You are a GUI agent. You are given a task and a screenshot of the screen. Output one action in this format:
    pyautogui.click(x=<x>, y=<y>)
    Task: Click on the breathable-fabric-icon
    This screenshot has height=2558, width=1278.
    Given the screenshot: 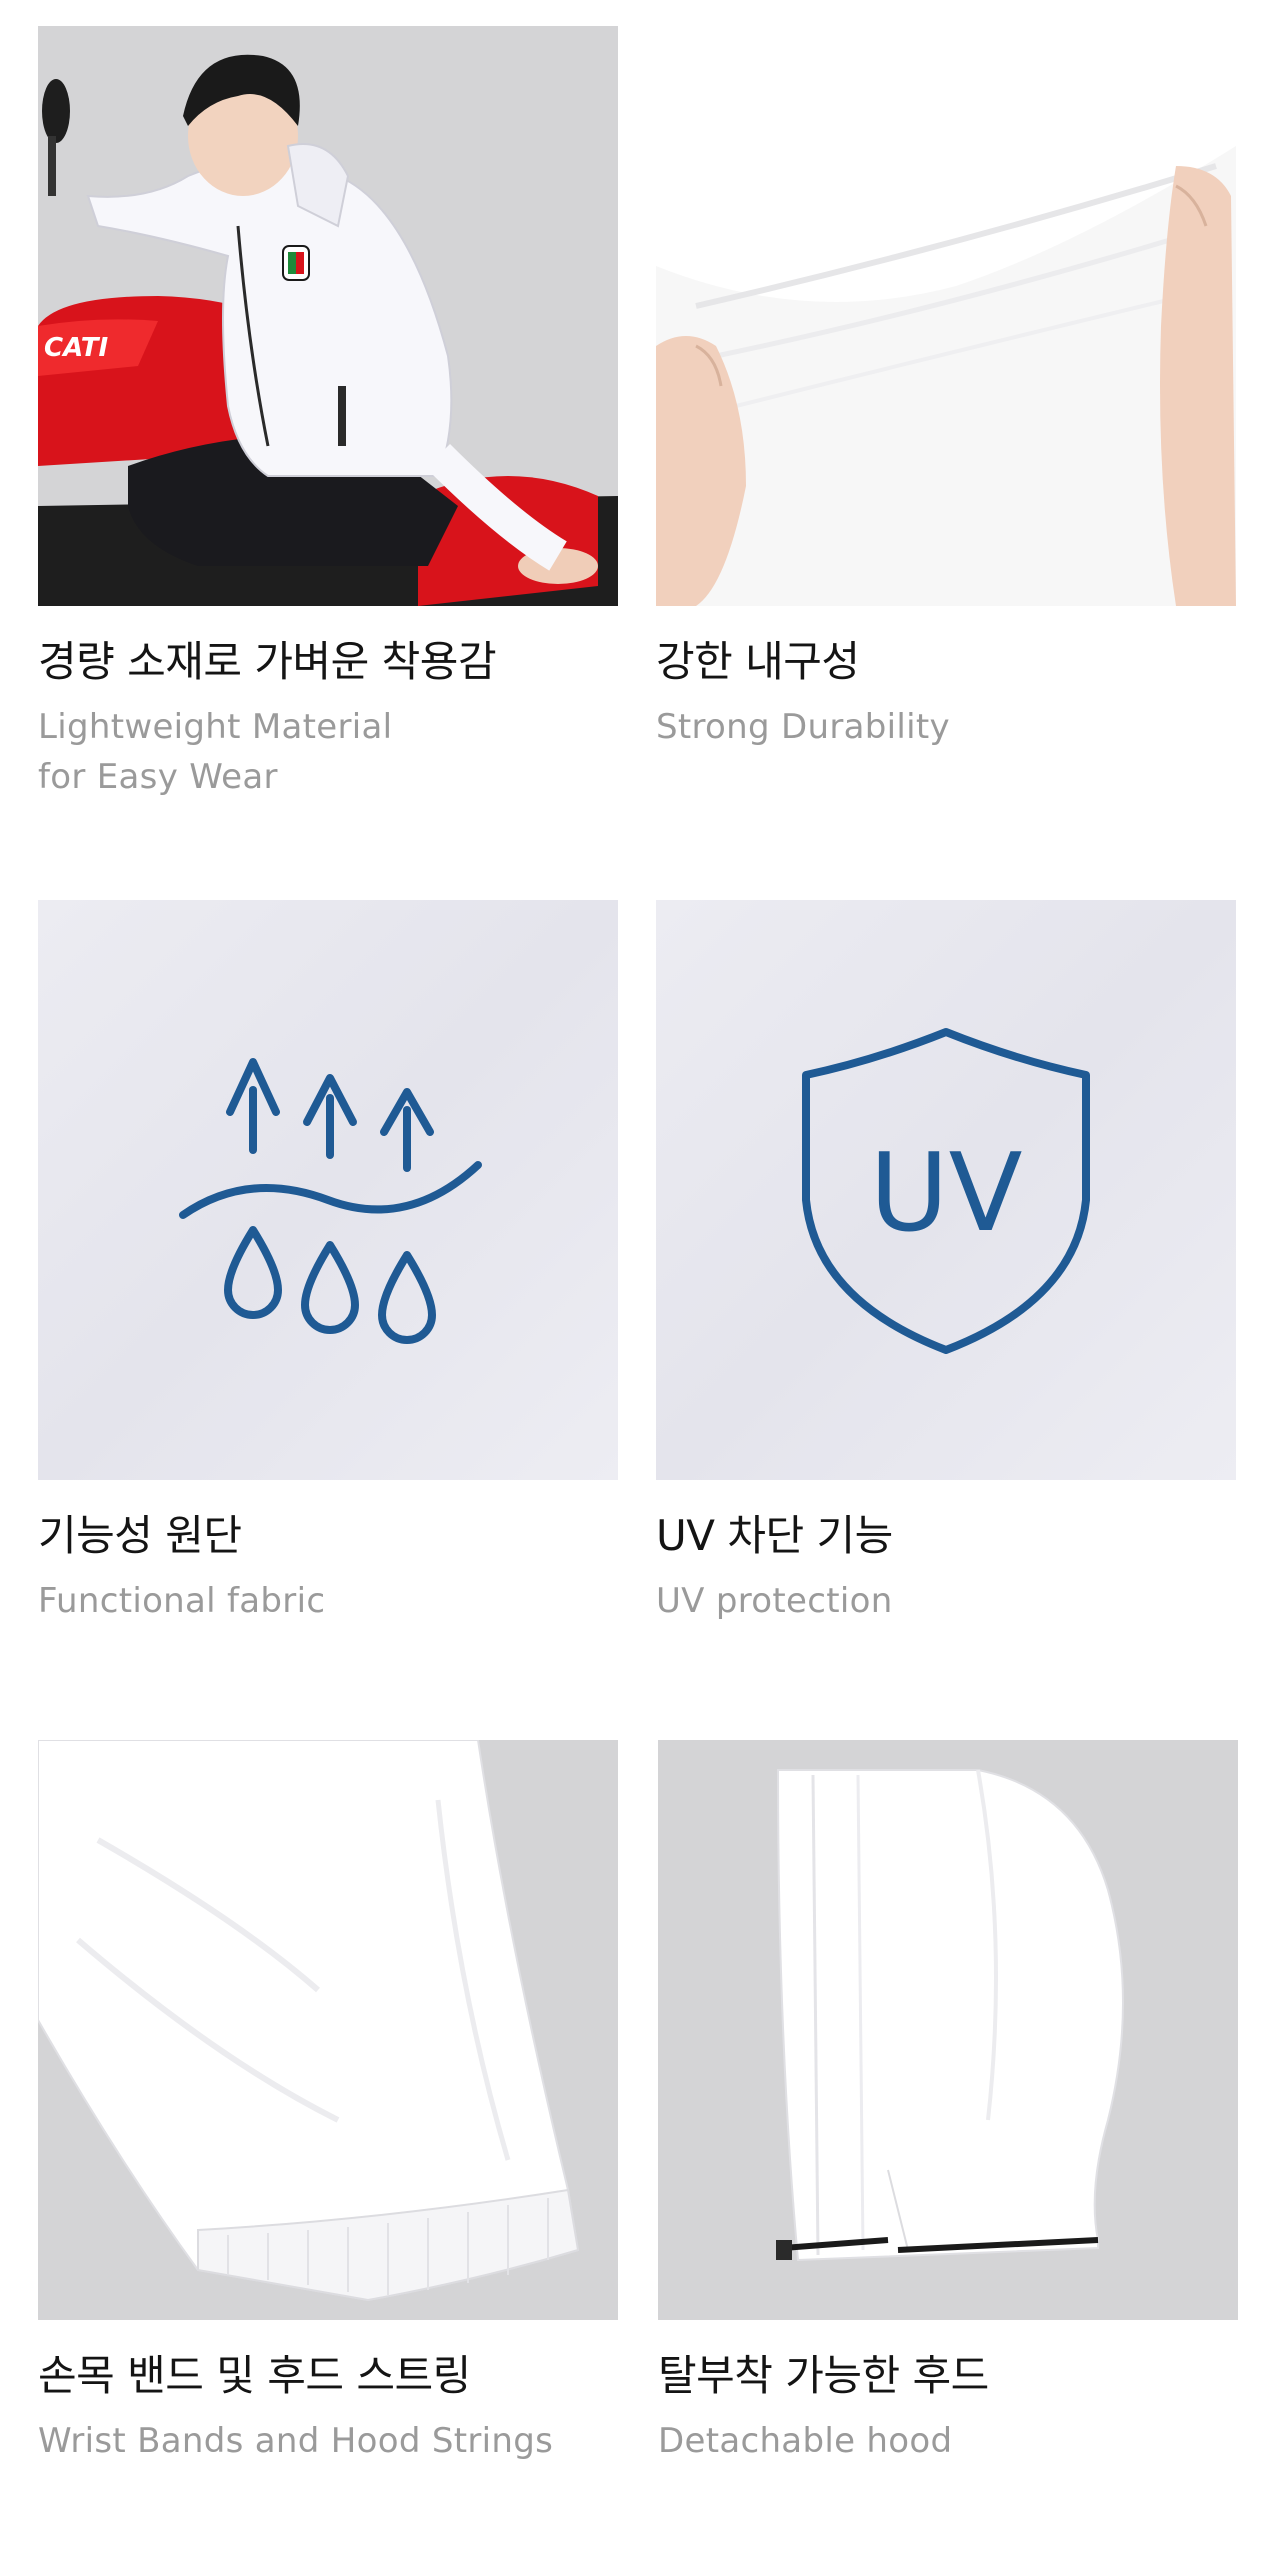 What is the action you would take?
    pyautogui.click(x=330, y=1201)
    